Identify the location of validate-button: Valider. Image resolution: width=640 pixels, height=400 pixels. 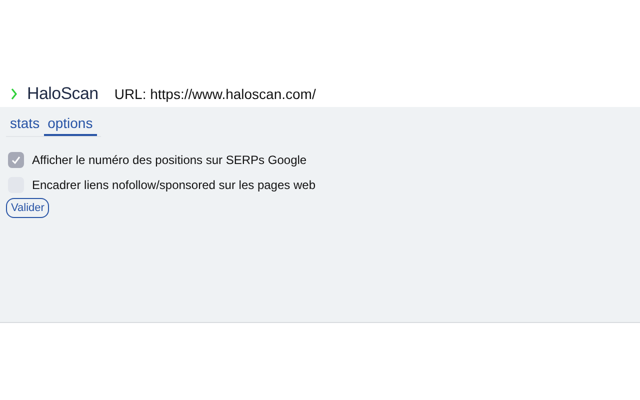
(28, 208).